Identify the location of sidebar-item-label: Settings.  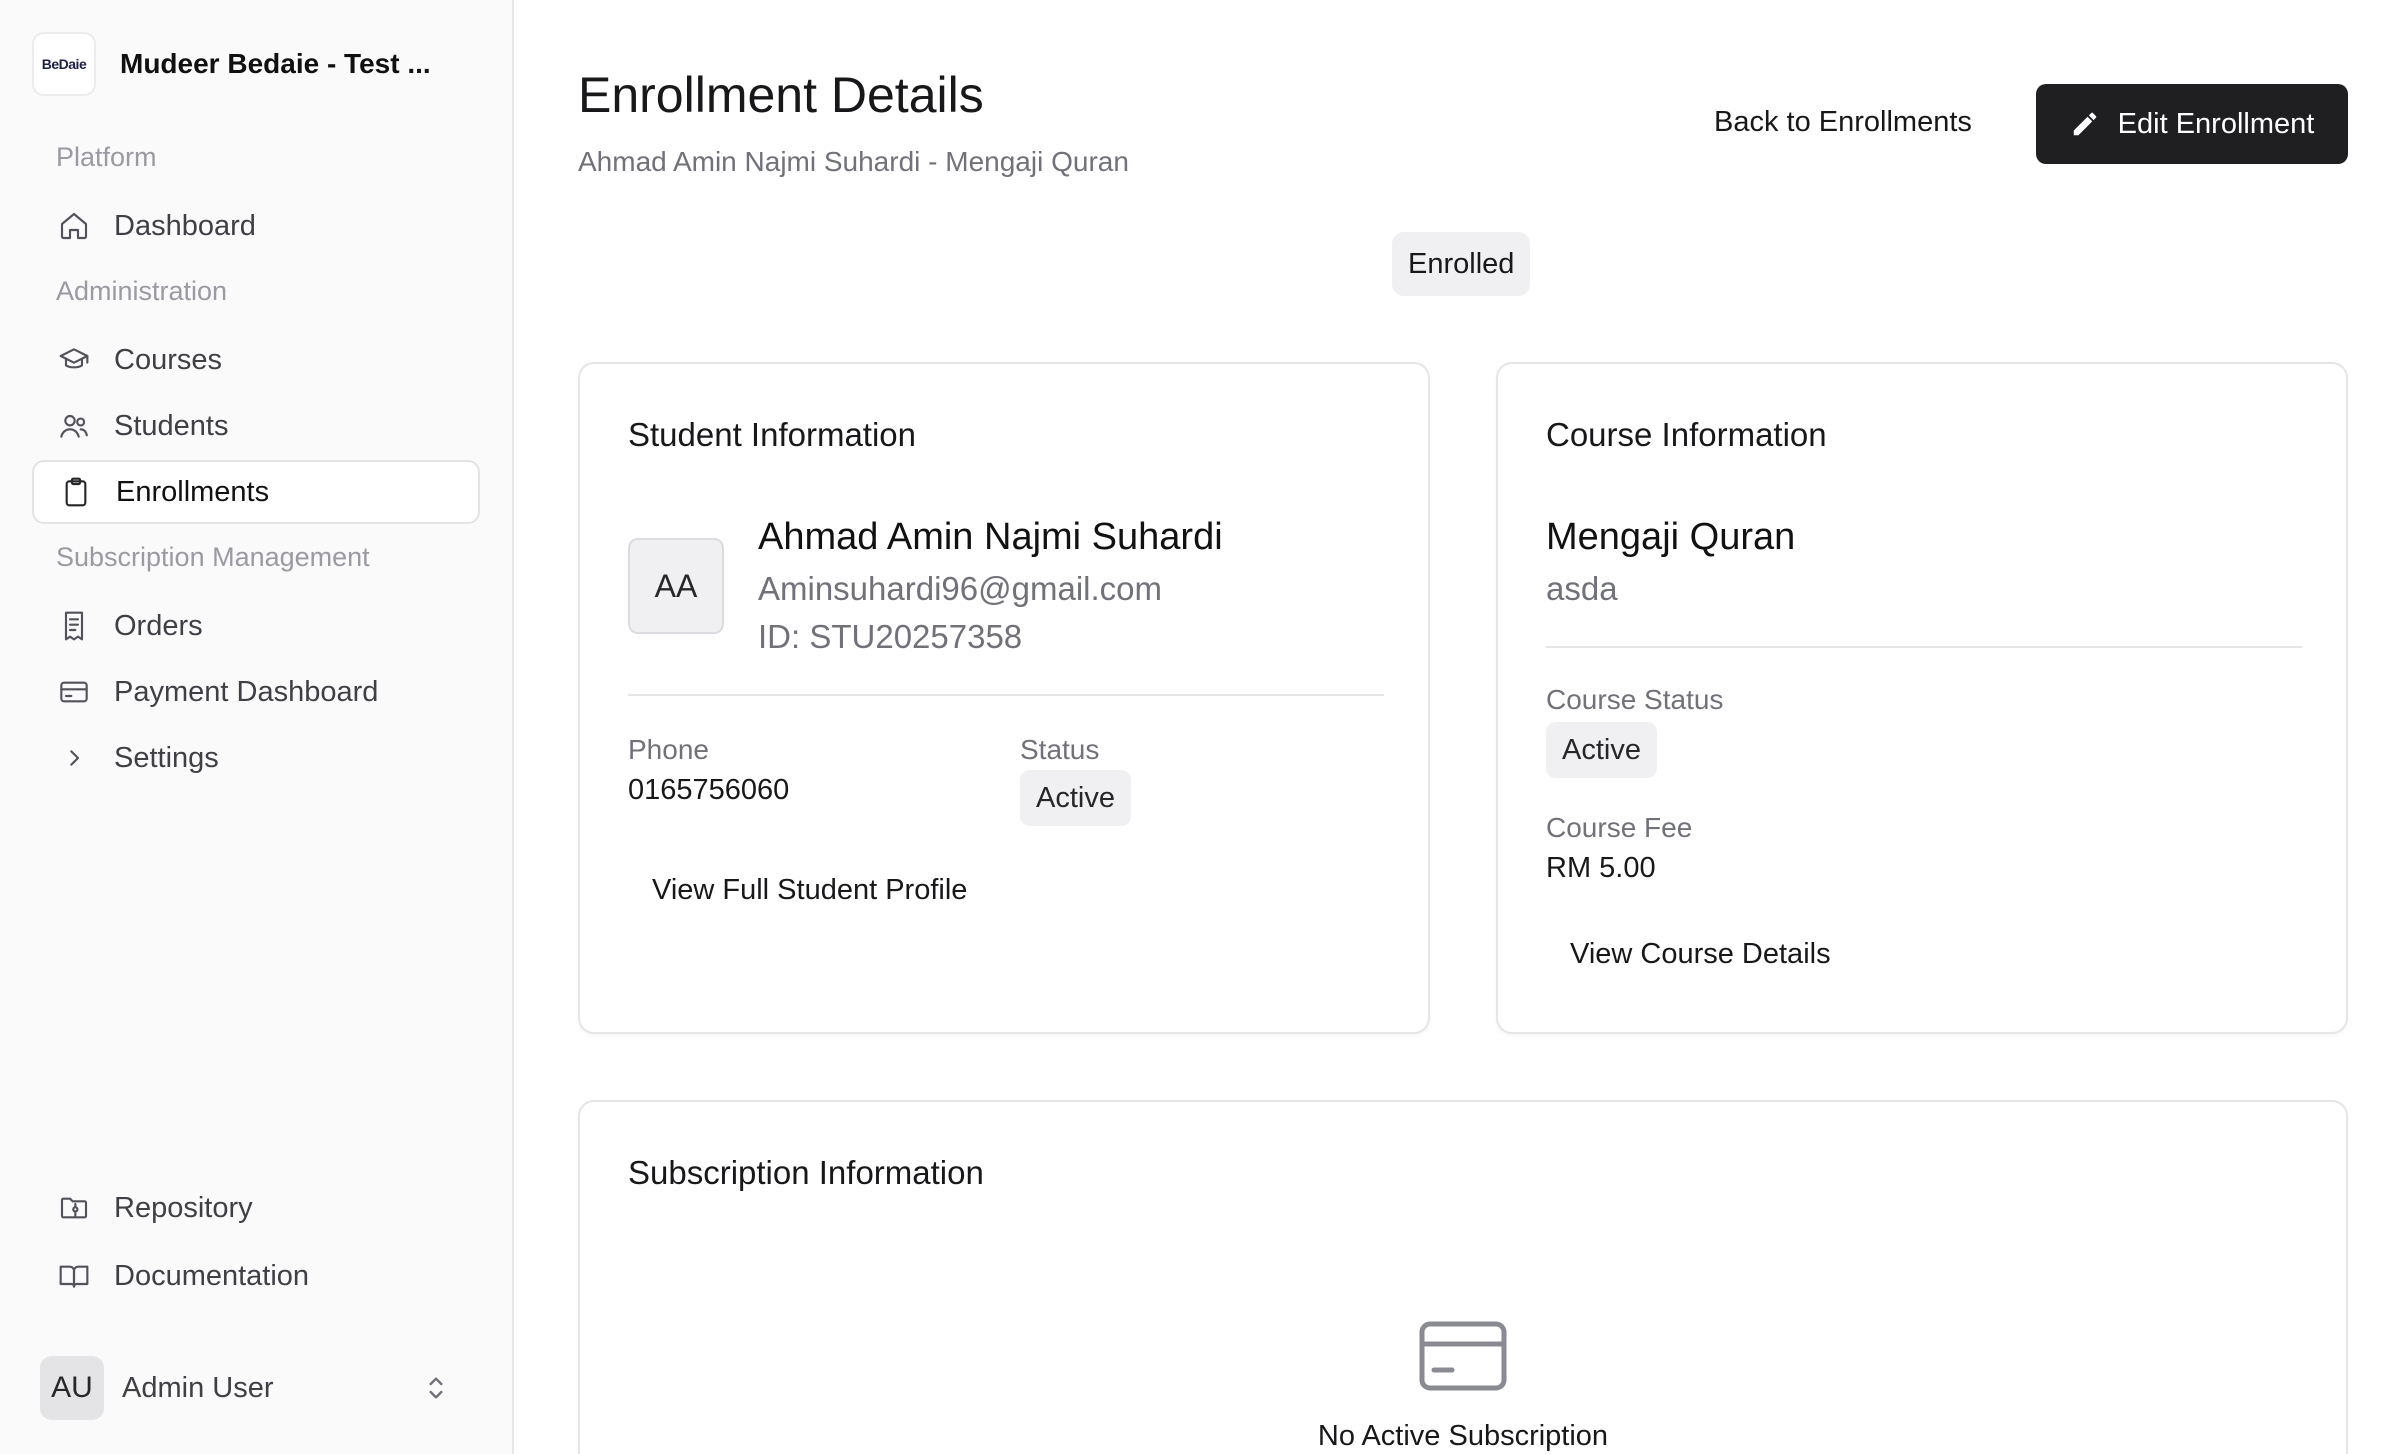
(166, 757).